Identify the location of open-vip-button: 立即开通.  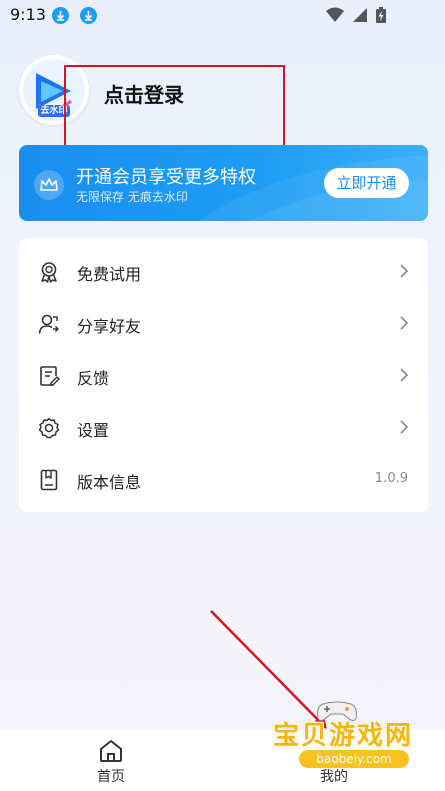
(366, 183).